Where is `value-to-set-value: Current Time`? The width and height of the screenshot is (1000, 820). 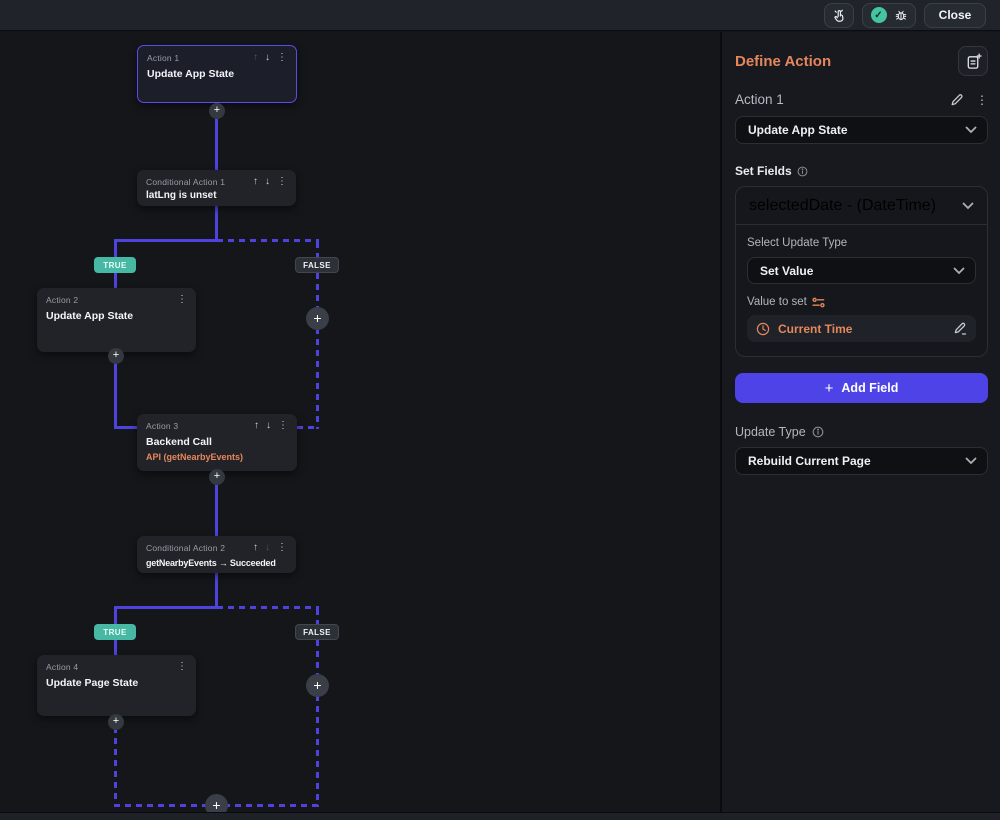 value-to-set-value: Current Time is located at coordinates (815, 328).